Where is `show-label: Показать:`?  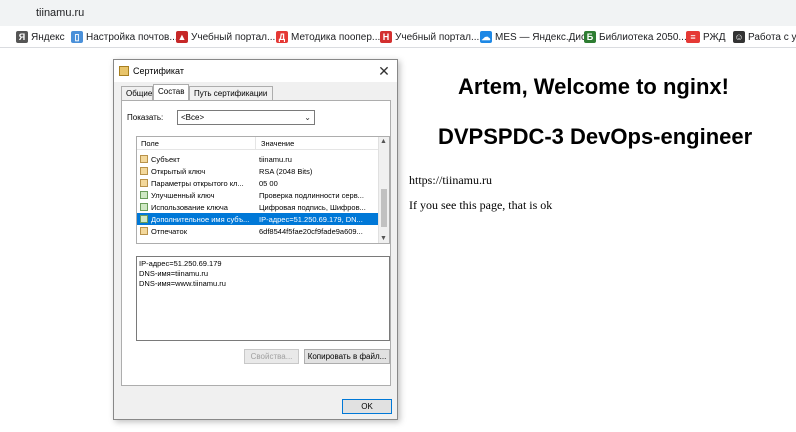
show-label: Показать: is located at coordinates (145, 117).